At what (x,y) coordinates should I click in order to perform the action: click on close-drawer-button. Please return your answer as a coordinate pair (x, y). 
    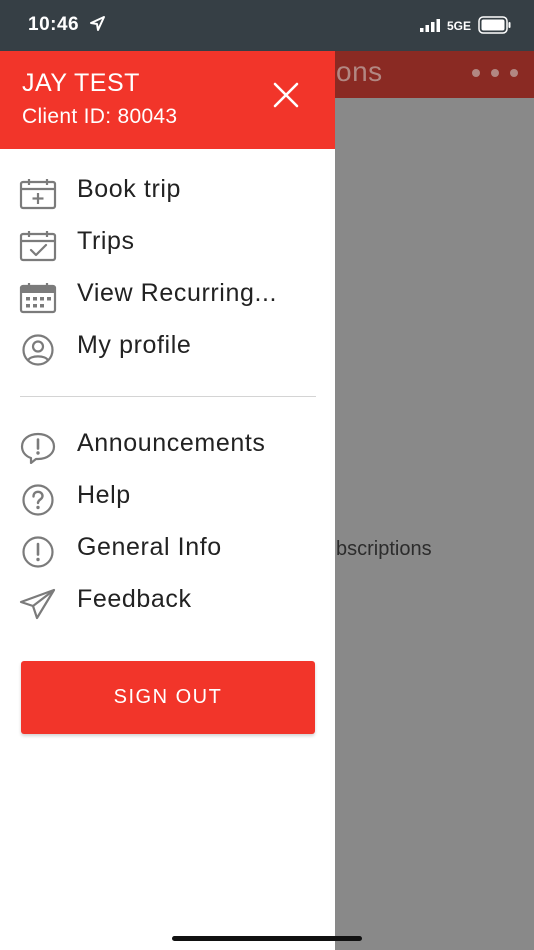
    Looking at the image, I should click on (286, 95).